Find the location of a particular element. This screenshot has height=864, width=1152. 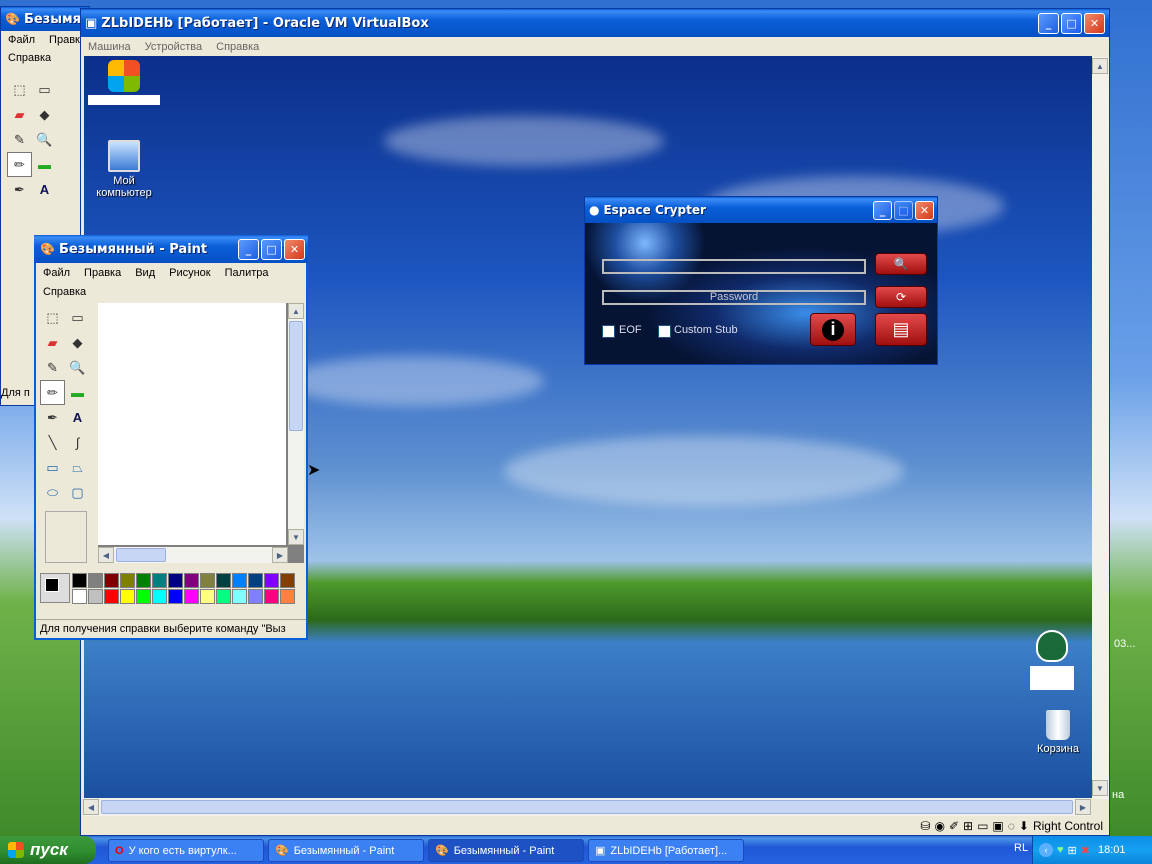

hdd-icon: ⛁ is located at coordinates (925, 826).